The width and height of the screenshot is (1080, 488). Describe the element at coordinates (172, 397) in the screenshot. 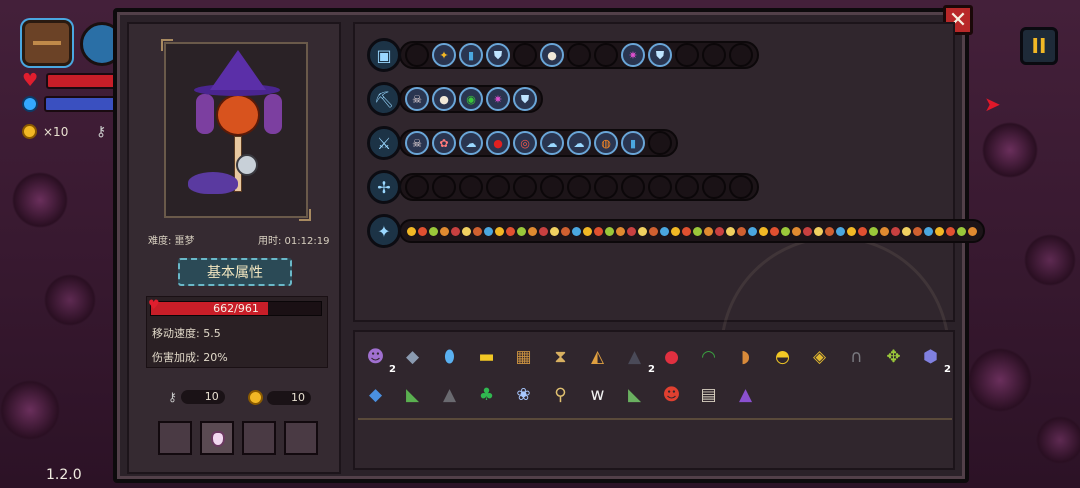

I see `key-icon: ⚷` at that location.